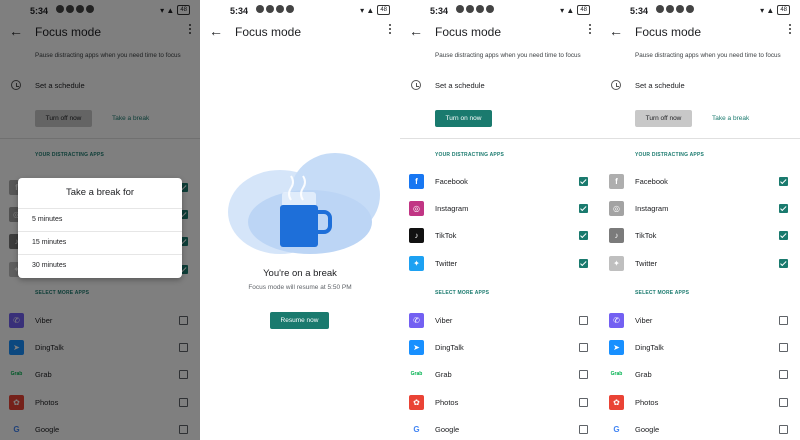  What do you see at coordinates (100, 242) in the screenshot?
I see `break-option-15: 15 minutes` at bounding box center [100, 242].